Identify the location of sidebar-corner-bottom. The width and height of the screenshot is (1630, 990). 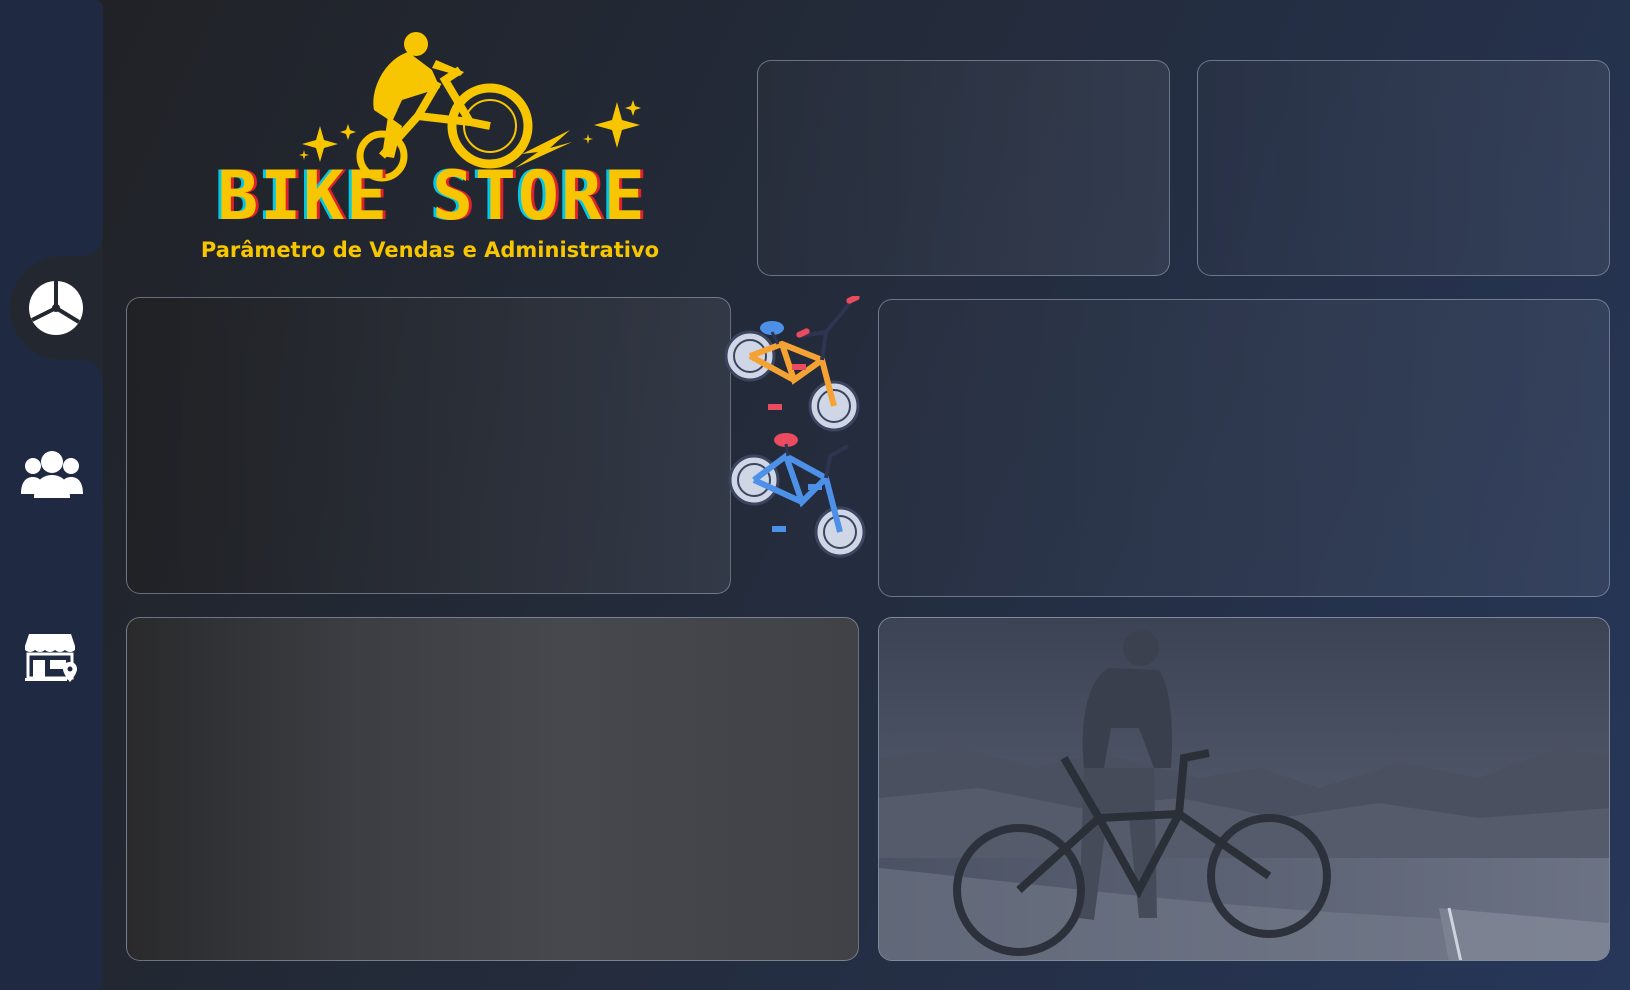
(93, 370).